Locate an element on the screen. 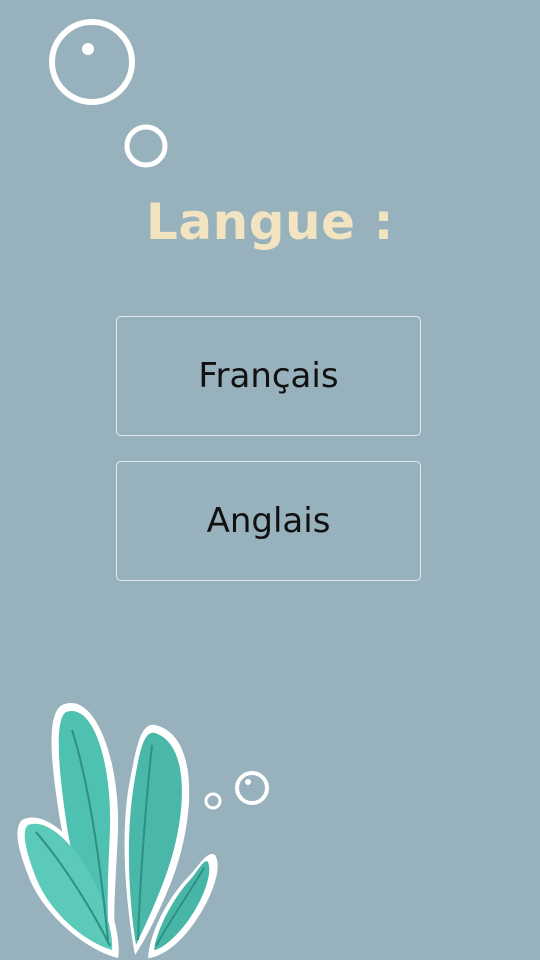 Image resolution: width=540 pixels, height=960 pixels. french-button-label: Français is located at coordinates (268, 376).